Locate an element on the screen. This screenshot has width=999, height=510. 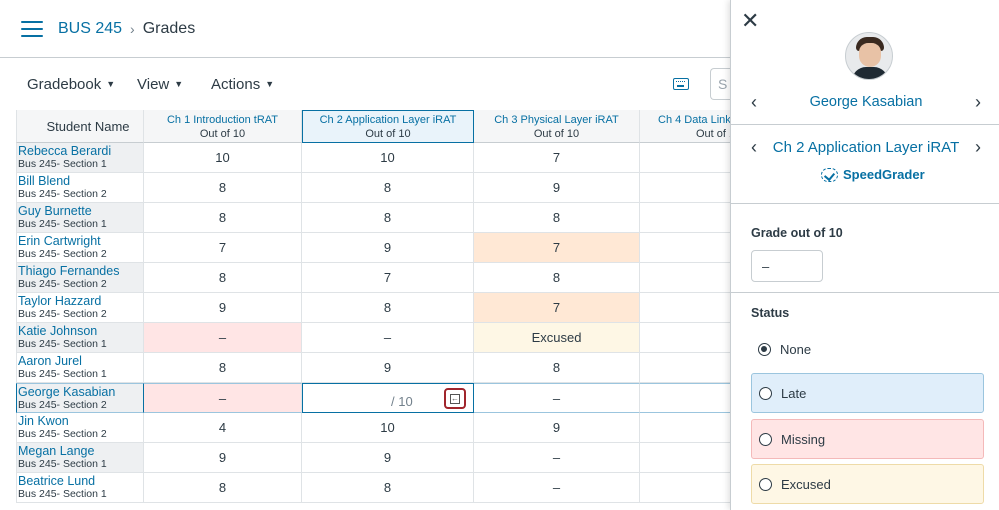
hamburger-menu-icon is located at coordinates (32, 29).